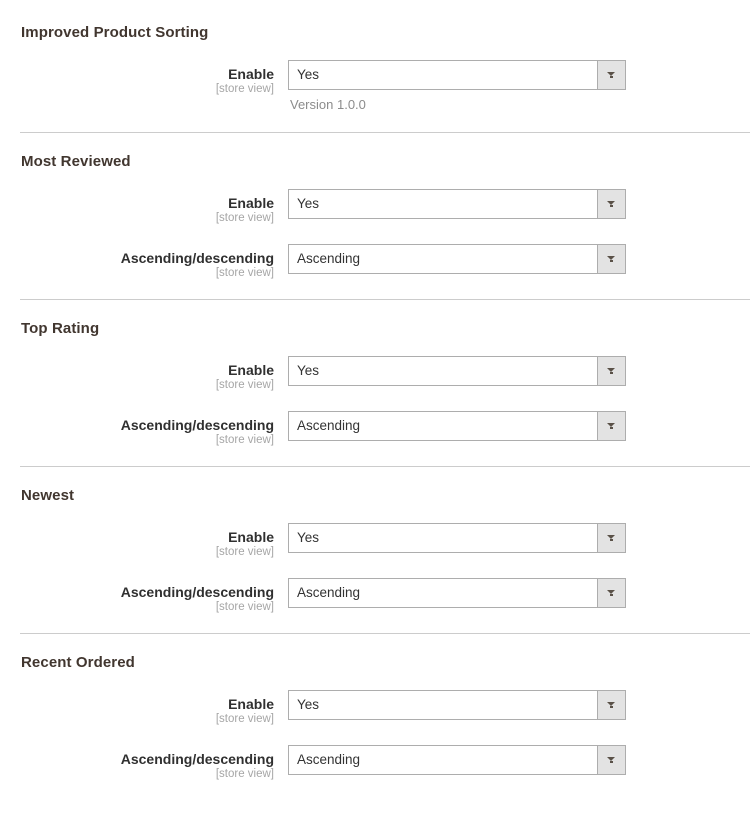 The width and height of the screenshot is (750, 830). Describe the element at coordinates (60, 328) in the screenshot. I see `section-title: Top Rating` at that location.